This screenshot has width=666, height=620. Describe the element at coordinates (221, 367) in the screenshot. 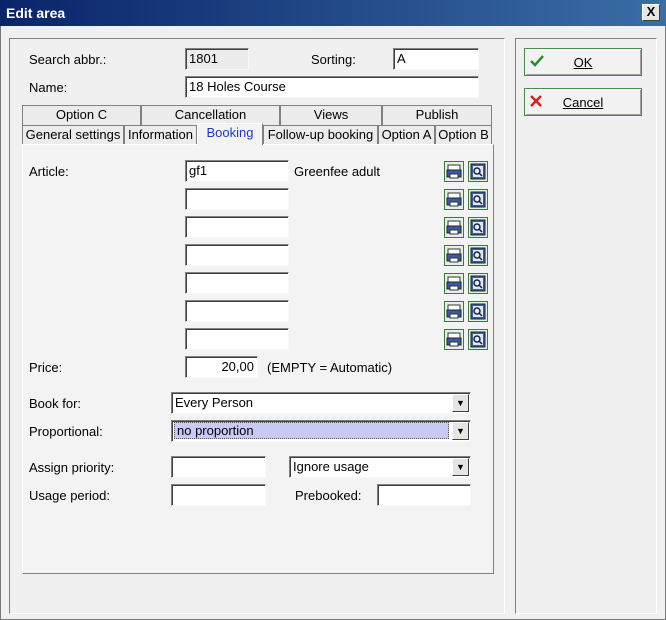

I see `price-field: 20,00` at that location.